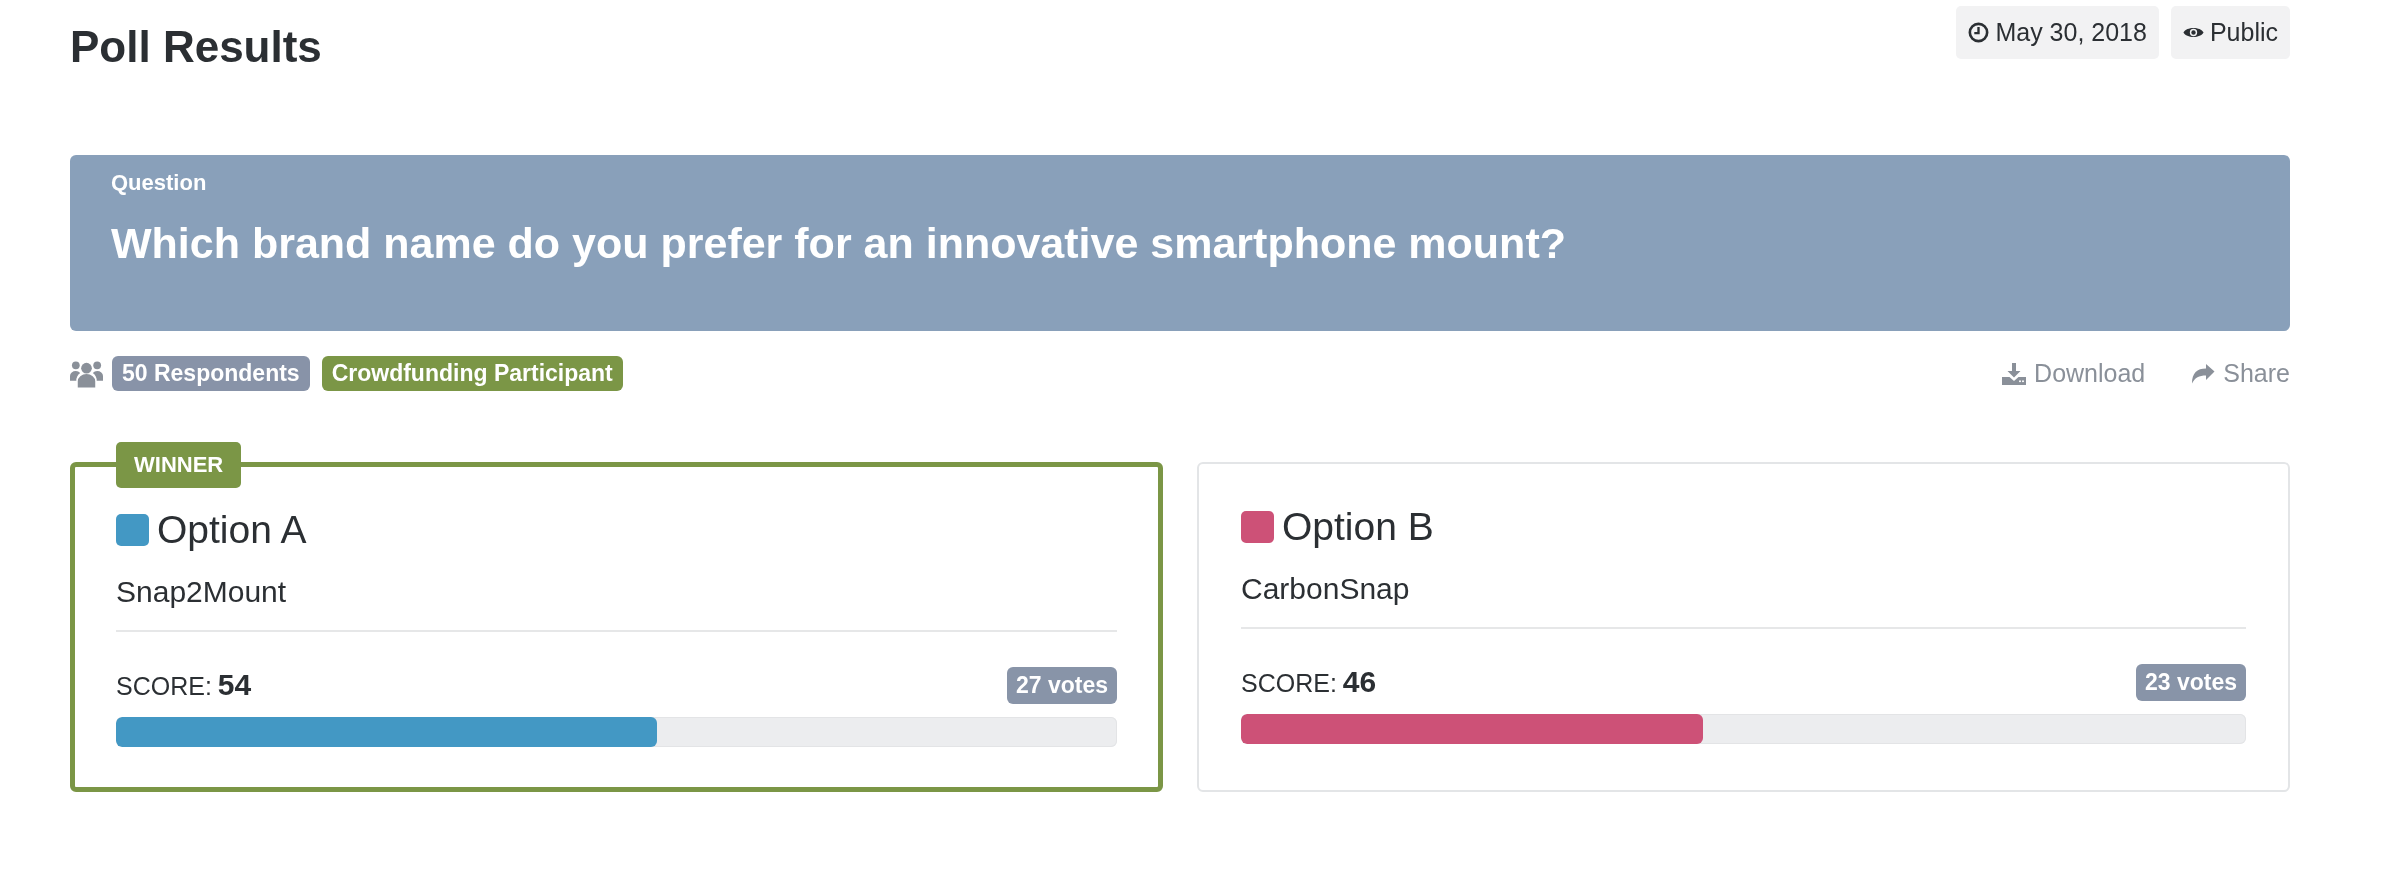 The width and height of the screenshot is (2384, 878). What do you see at coordinates (1061, 685) in the screenshot?
I see `votes-badge: 27 votes` at bounding box center [1061, 685].